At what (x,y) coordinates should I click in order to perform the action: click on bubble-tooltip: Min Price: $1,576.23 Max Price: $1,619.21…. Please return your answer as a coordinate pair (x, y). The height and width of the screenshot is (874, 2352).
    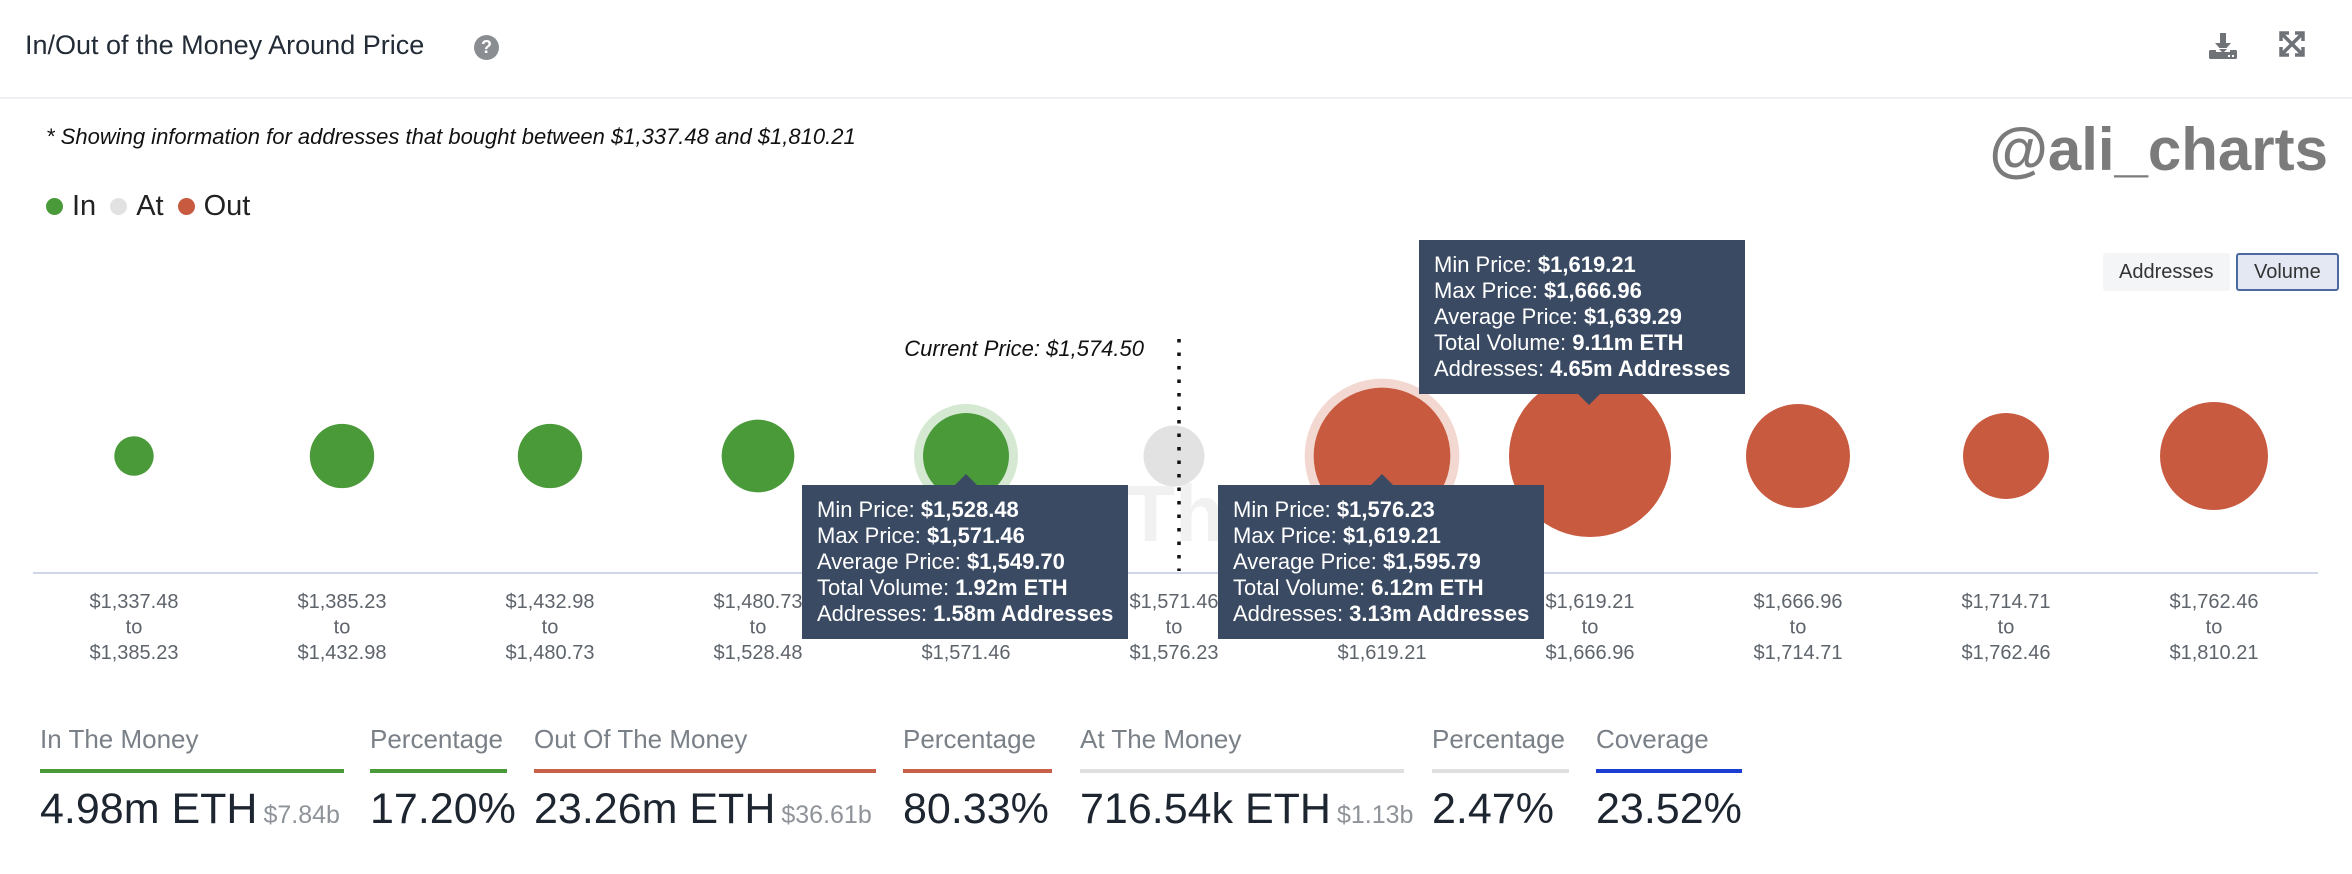
    Looking at the image, I should click on (1381, 556).